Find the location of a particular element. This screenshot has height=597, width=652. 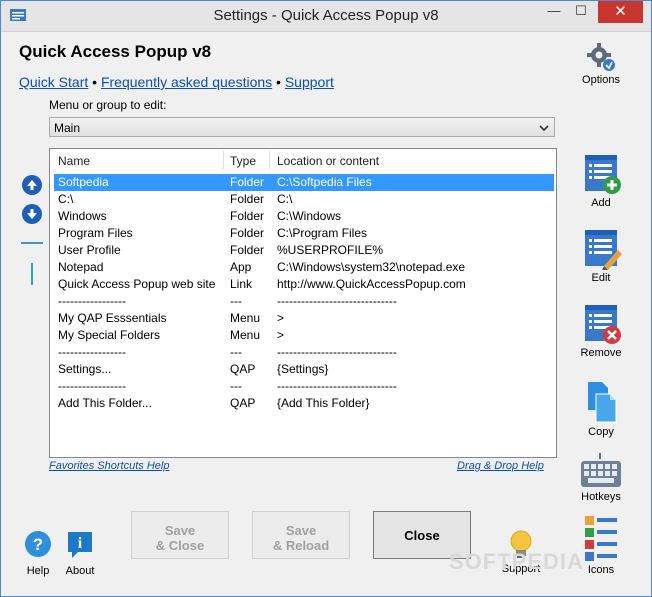

row-location: C:\ is located at coordinates (285, 199).